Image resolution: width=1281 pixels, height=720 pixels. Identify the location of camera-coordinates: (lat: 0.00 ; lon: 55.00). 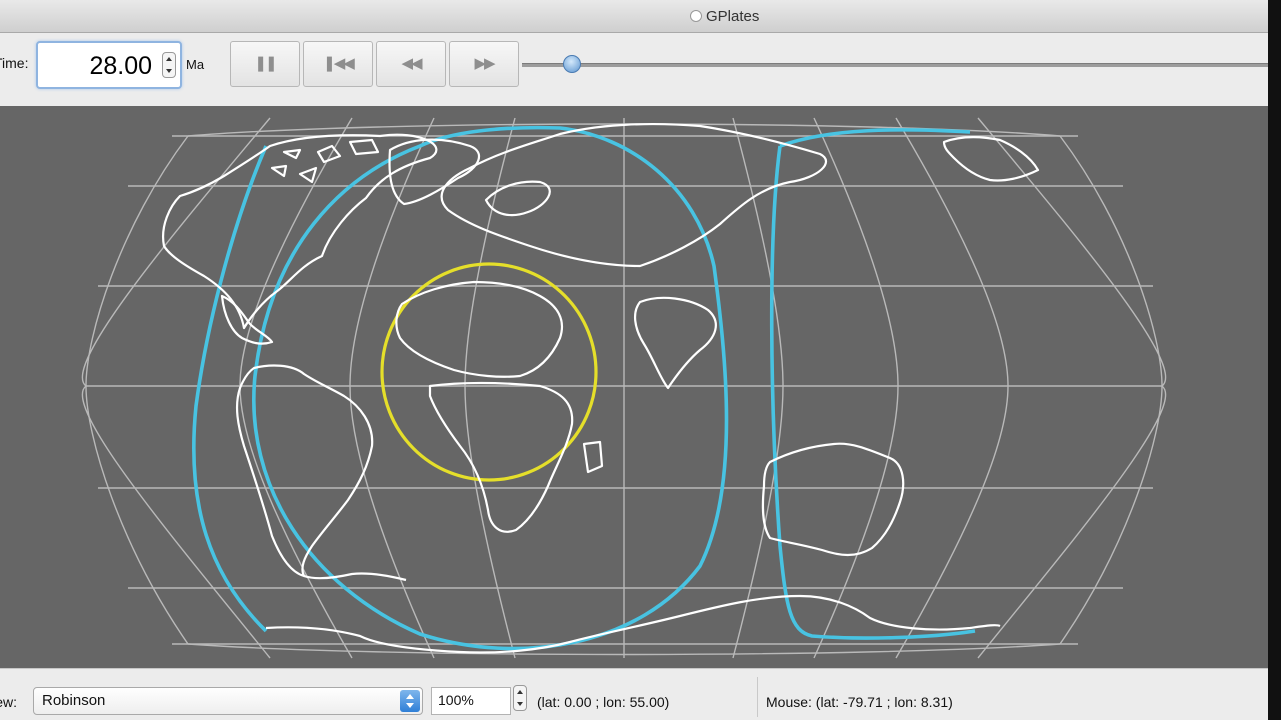
(603, 702).